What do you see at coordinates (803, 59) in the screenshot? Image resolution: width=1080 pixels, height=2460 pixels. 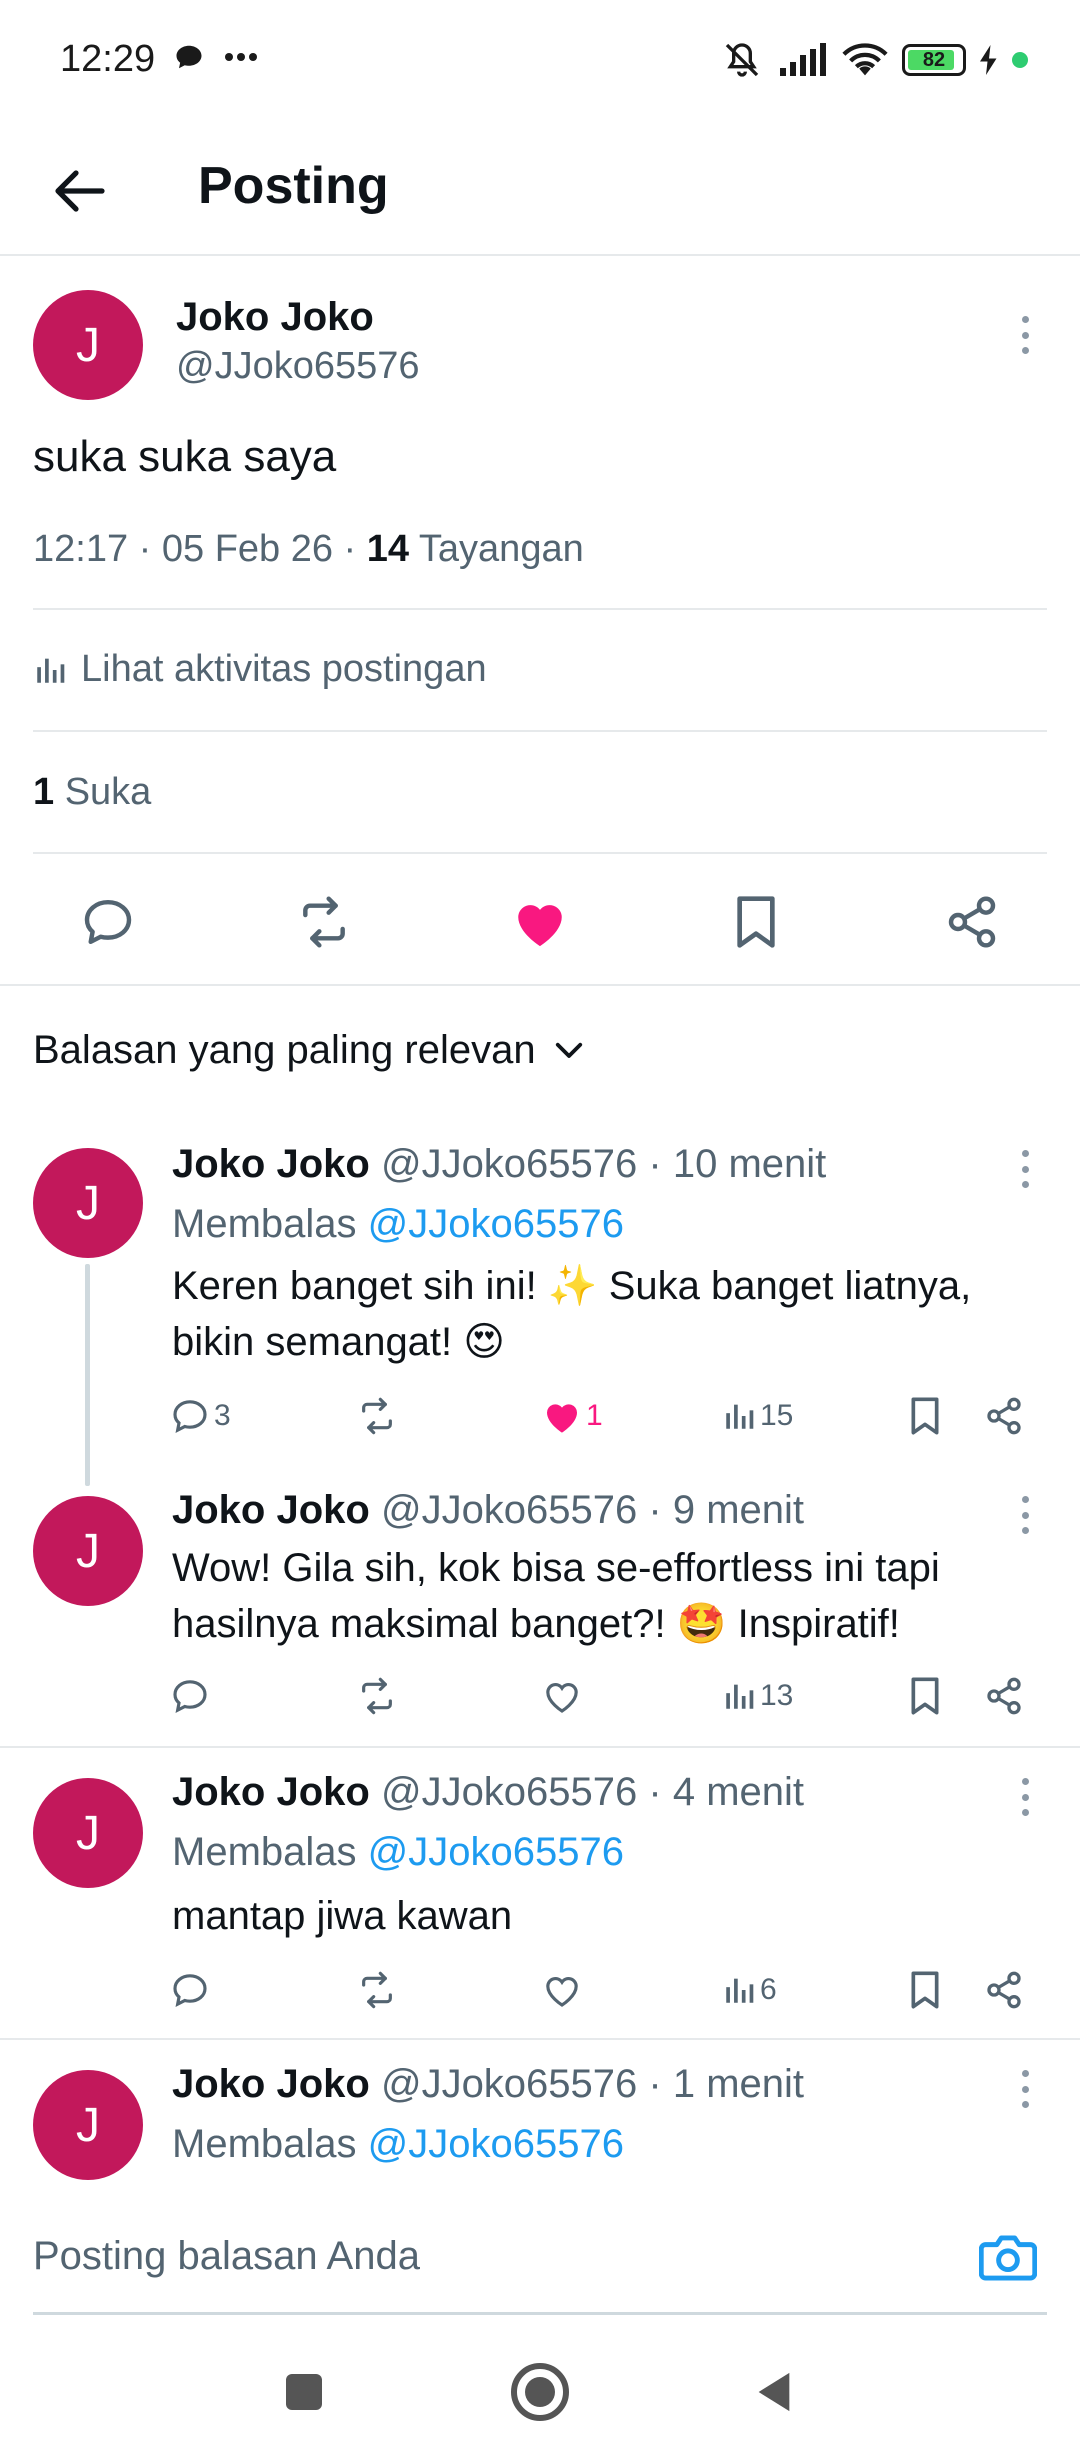 I see `signal-icon` at bounding box center [803, 59].